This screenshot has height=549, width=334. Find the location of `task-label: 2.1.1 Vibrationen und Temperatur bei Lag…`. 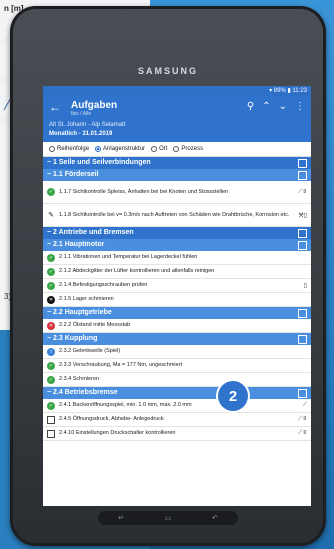

task-label: 2.1.1 Vibrationen und Temperatur bei Lag… is located at coordinates (128, 257).